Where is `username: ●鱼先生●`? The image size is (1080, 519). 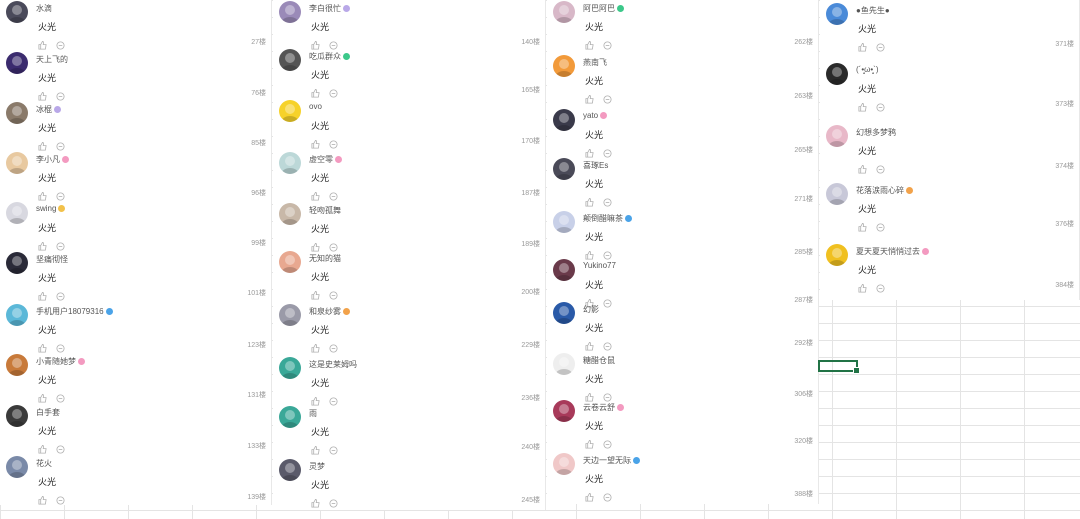
username: ●鱼先生● is located at coordinates (873, 10).